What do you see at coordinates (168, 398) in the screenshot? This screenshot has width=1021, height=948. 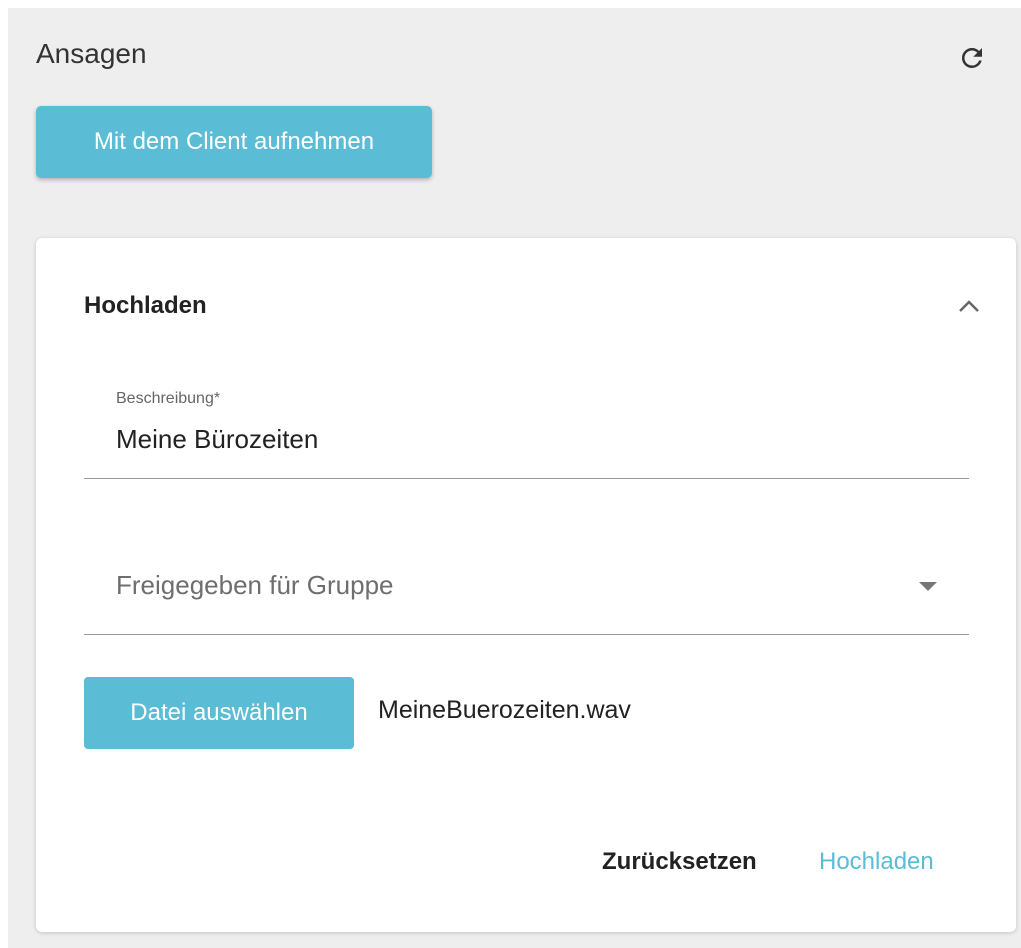 I see `description-label: Beschreibung*` at bounding box center [168, 398].